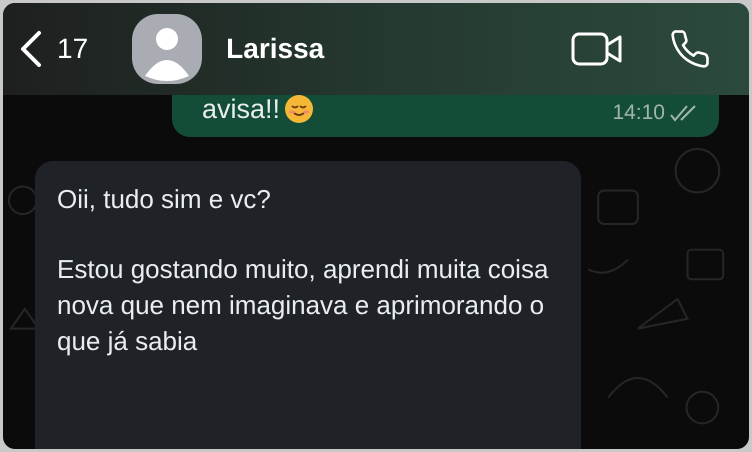 This screenshot has width=752, height=452. What do you see at coordinates (241, 109) in the screenshot?
I see `message-text: avisa!!` at bounding box center [241, 109].